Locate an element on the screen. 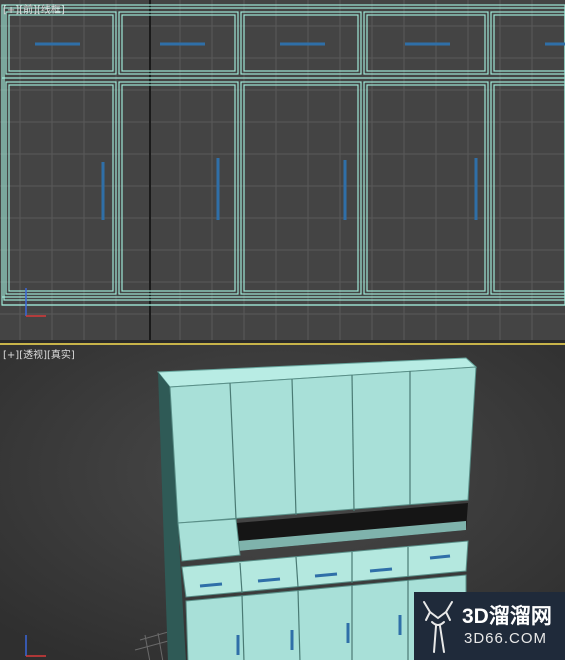 This screenshot has width=565, height=660. site-watermark: 3D溜溜网 3D66.COM is located at coordinates (489, 626).